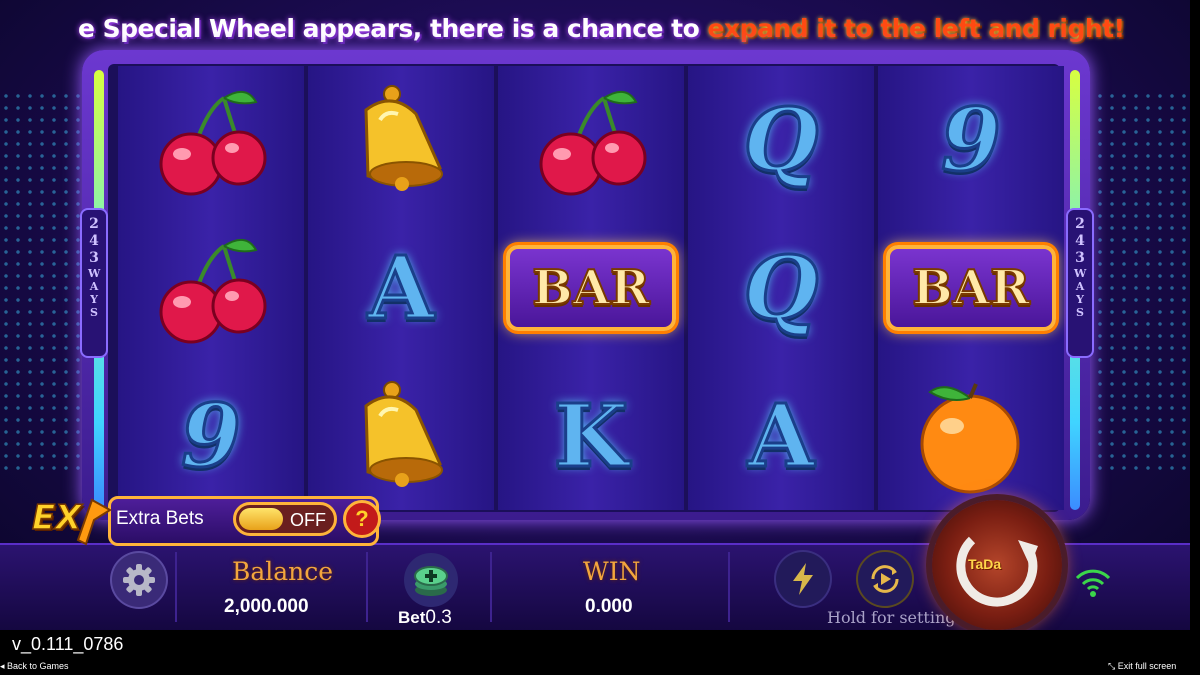  Describe the element at coordinates (283, 571) in the screenshot. I see `balance-label: Balance` at that location.